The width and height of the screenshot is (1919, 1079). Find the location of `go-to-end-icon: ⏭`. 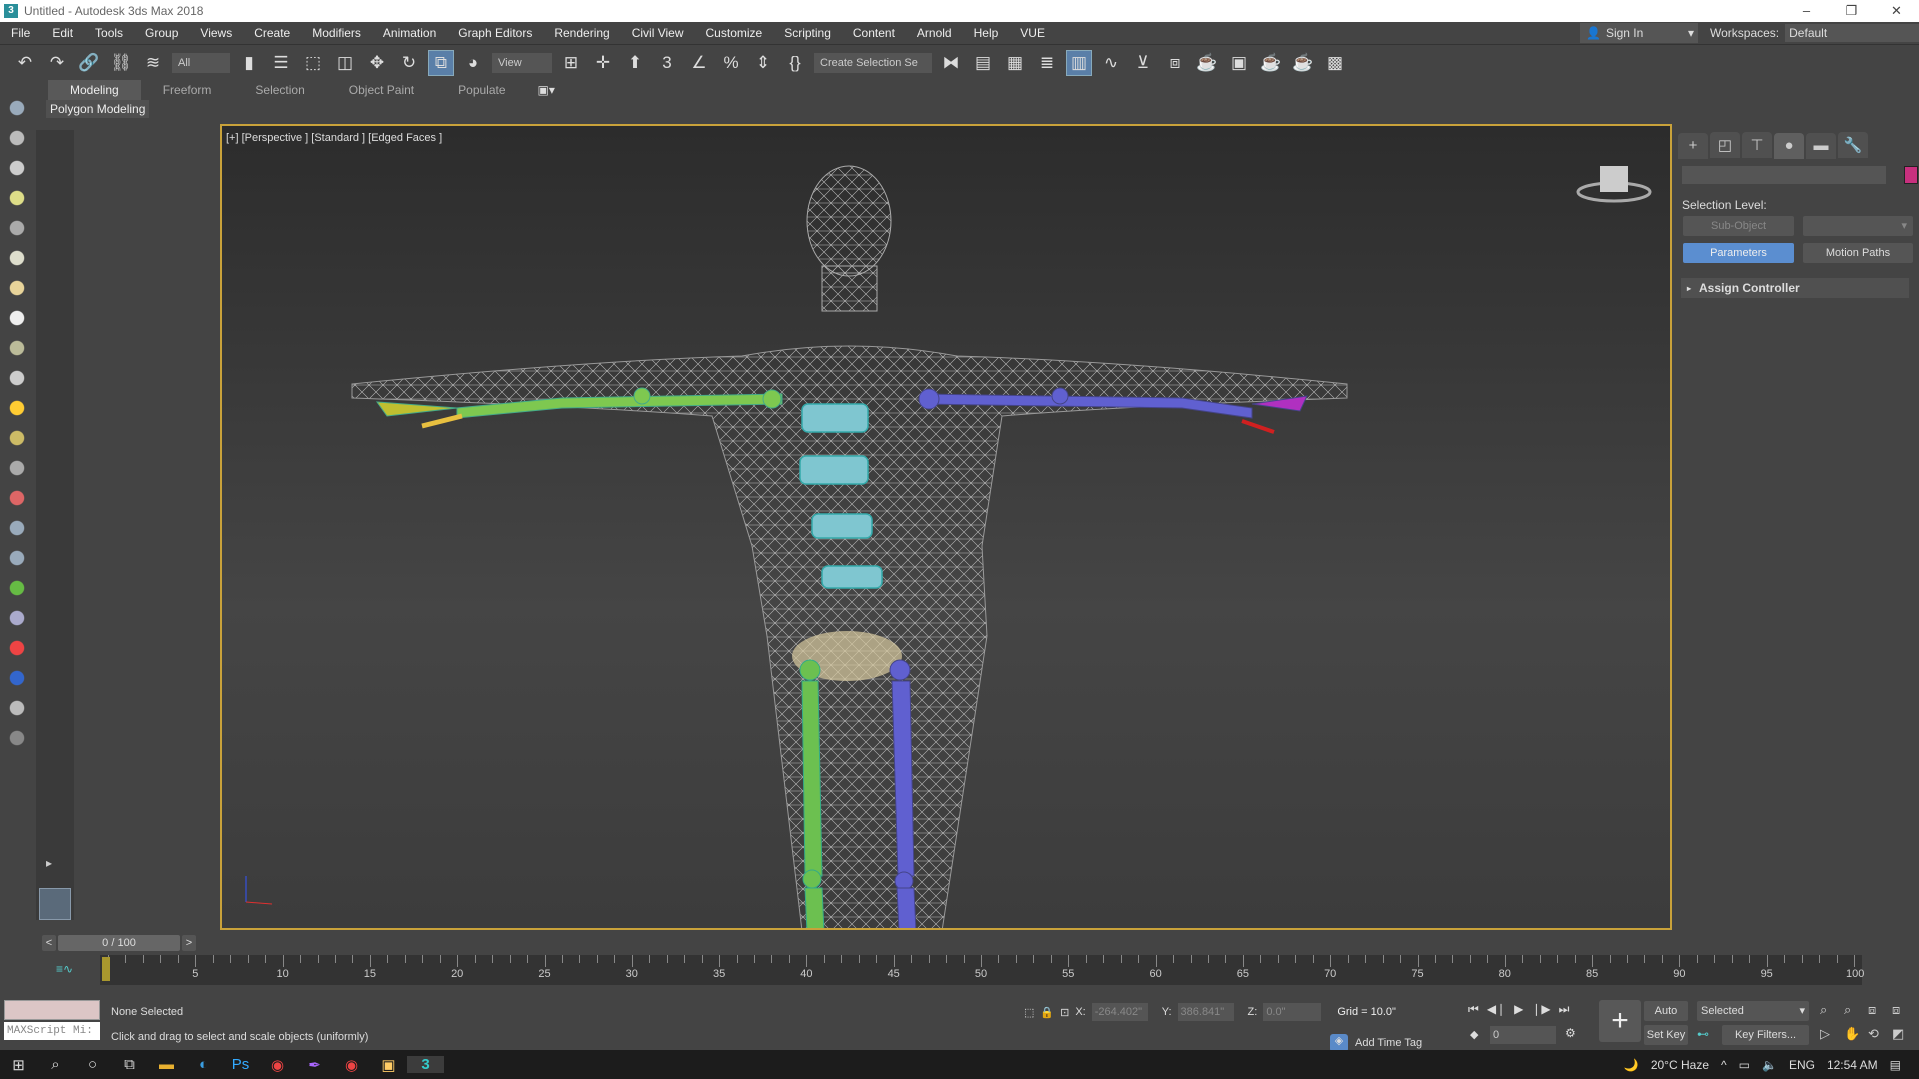

go-to-end-icon: ⏭ is located at coordinates (1564, 1009).